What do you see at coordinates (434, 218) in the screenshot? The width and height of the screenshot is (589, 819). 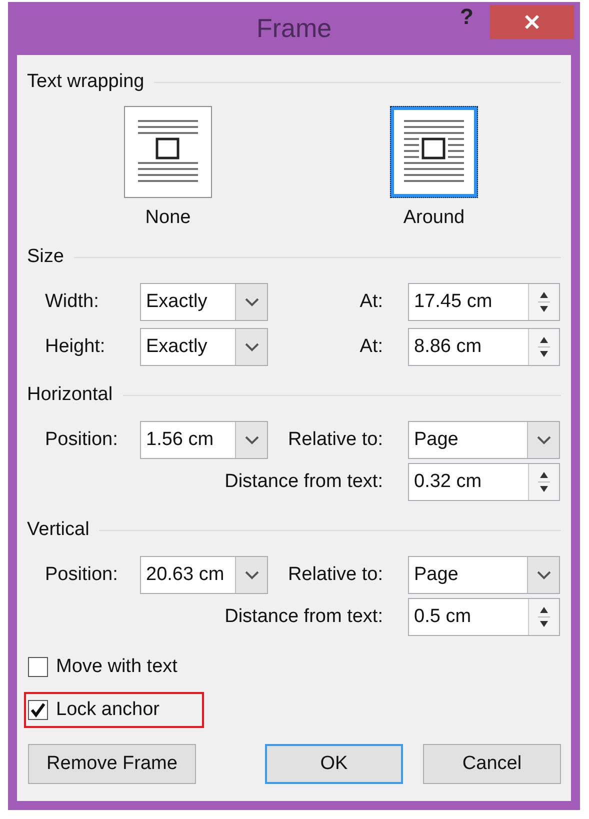 I see `option-label: Around` at bounding box center [434, 218].